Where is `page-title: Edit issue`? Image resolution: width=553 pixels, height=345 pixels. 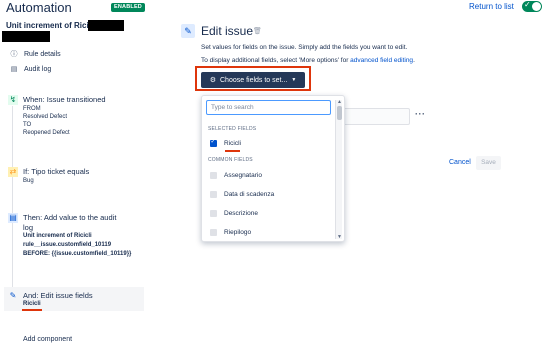 page-title: Edit issue is located at coordinates (227, 31).